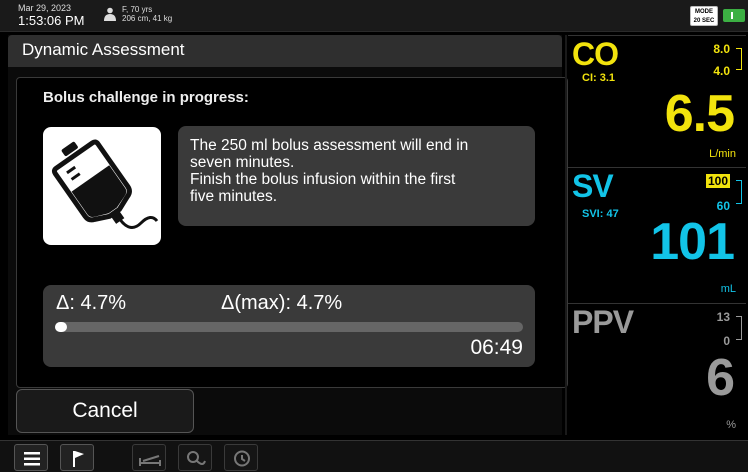  I want to click on cancel-button: Cancel, so click(105, 411).